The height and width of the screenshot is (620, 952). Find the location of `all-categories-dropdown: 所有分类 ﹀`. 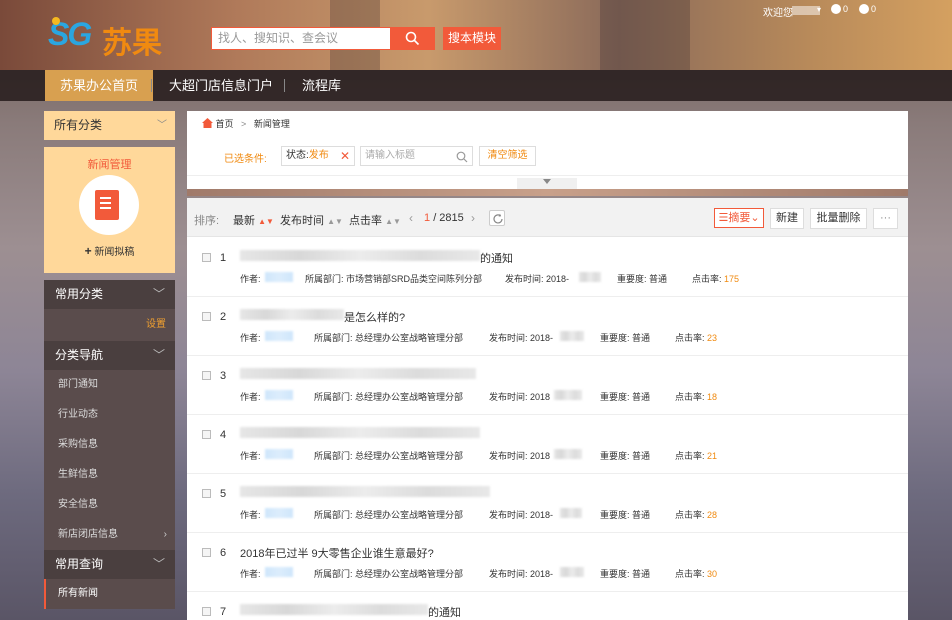

all-categories-dropdown: 所有分类 ﹀ is located at coordinates (109, 125).